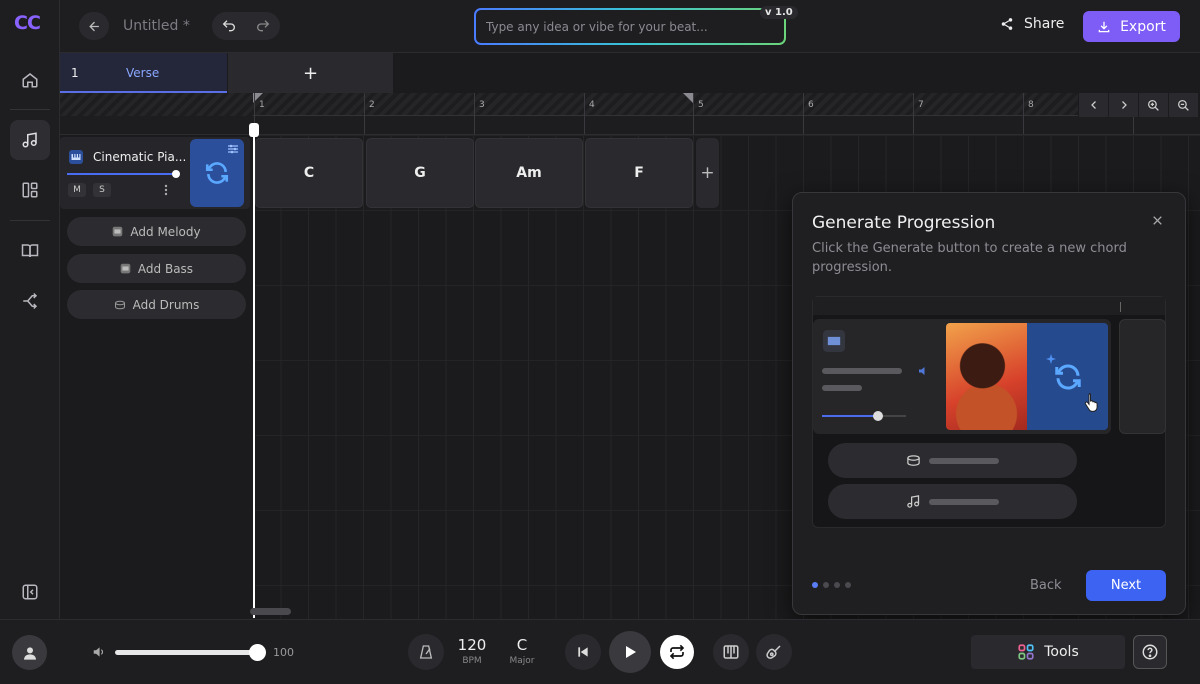 The width and height of the screenshot is (1200, 684). What do you see at coordinates (726, 104) in the screenshot?
I see `timeline-ruler` at bounding box center [726, 104].